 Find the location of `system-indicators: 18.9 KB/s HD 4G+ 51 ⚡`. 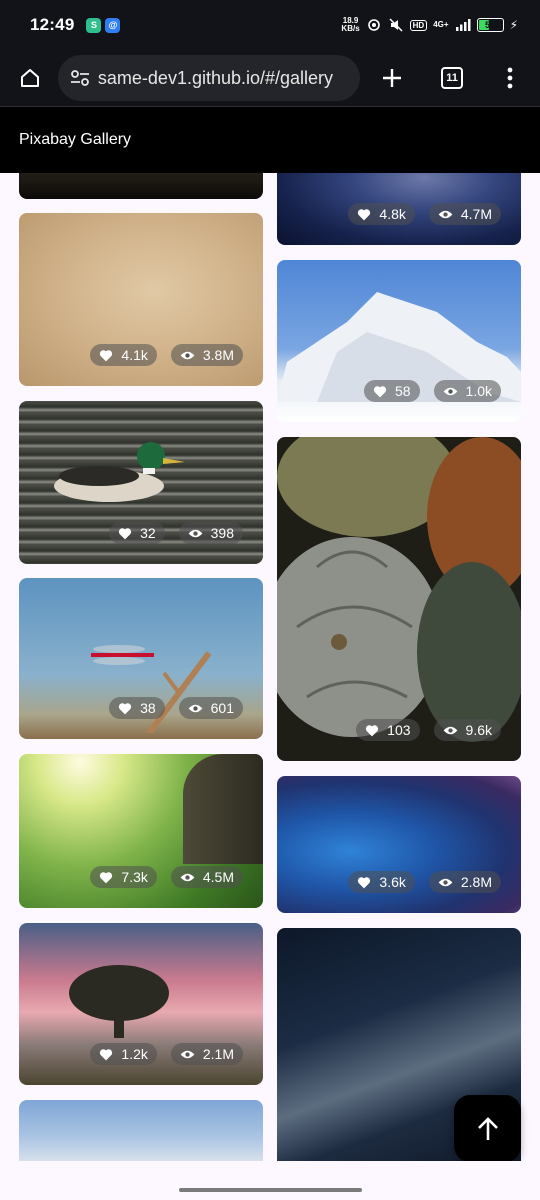

system-indicators: 18.9 KB/s HD 4G+ 51 ⚡ is located at coordinates (429, 25).